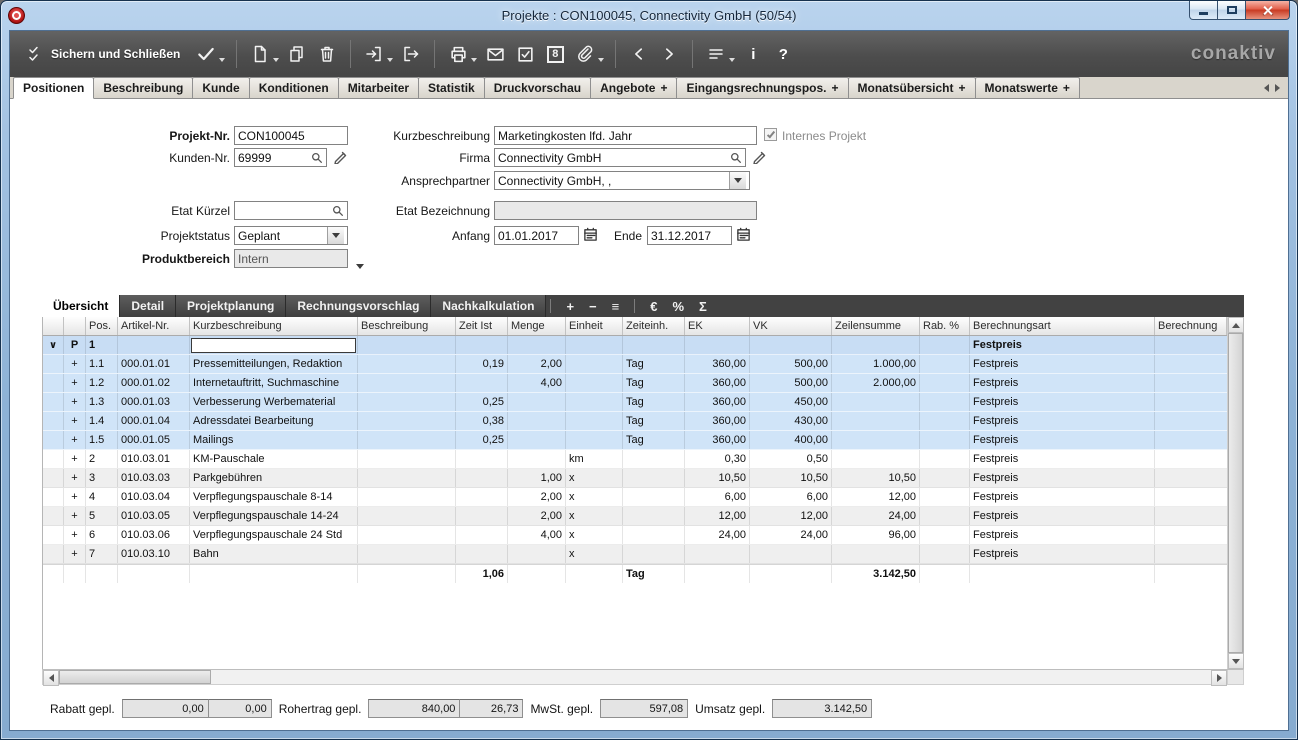  I want to click on save-close-button: Sichern und Schließen, so click(106, 54).